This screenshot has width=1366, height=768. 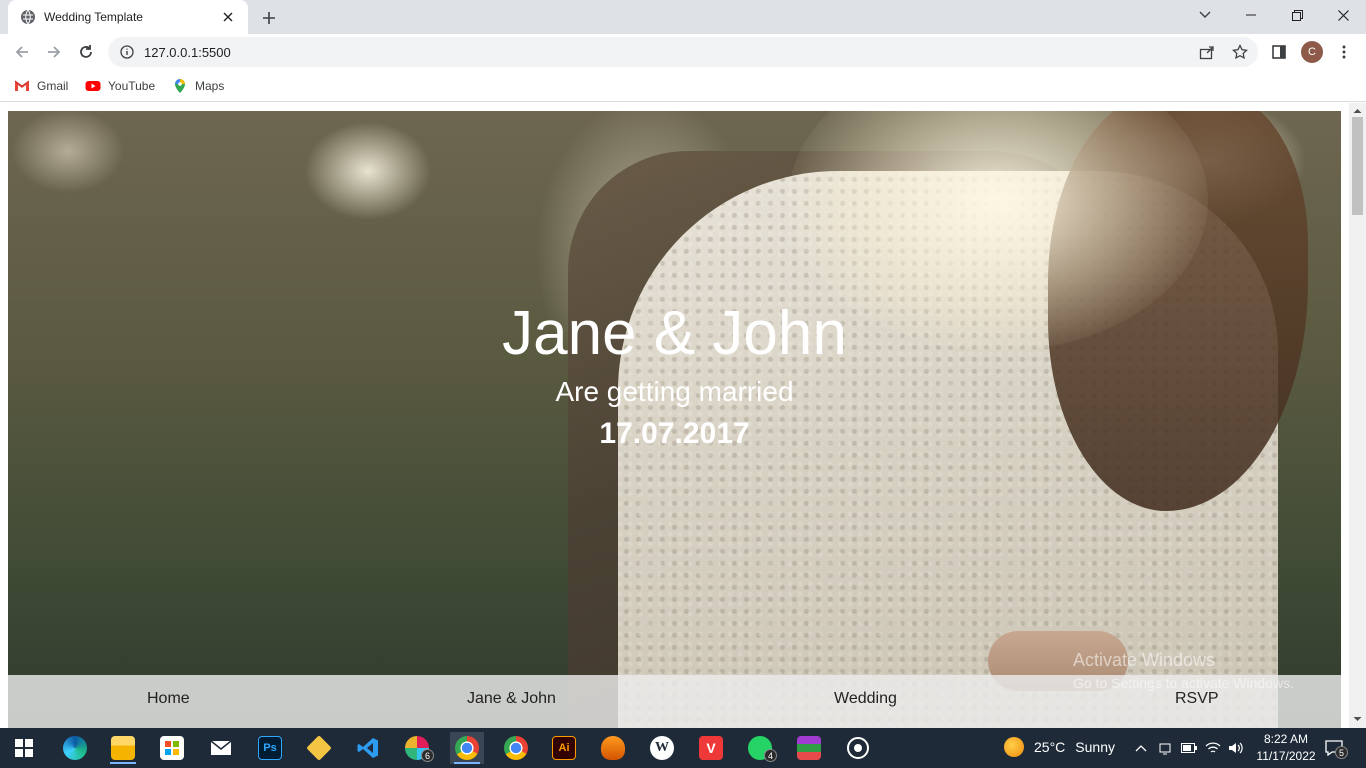 I want to click on start-button, so click(x=24, y=748).